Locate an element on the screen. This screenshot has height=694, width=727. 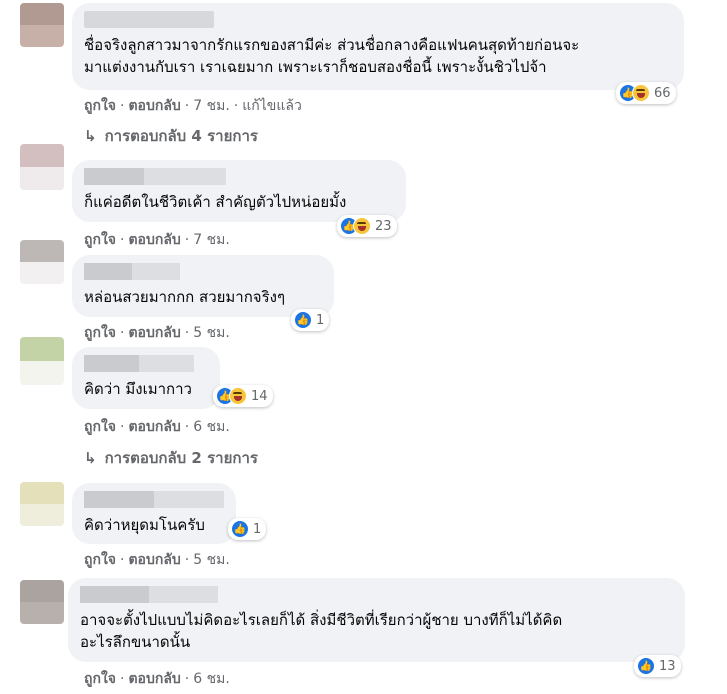
reaction-summary: 👍 13 is located at coordinates (657, 666).